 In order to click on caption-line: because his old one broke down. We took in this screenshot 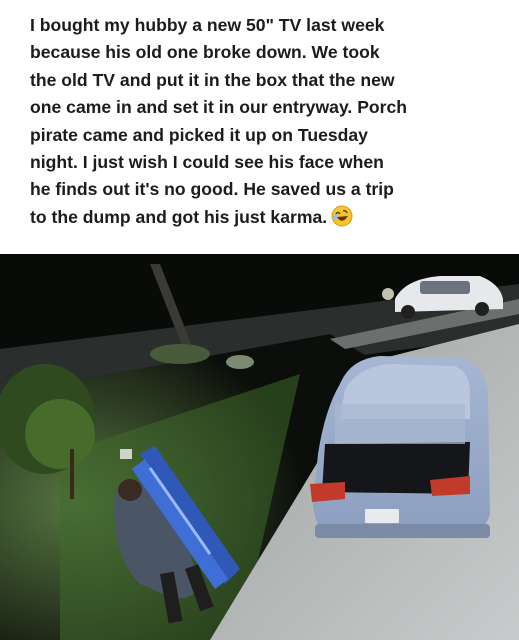, I will do `click(205, 52)`.